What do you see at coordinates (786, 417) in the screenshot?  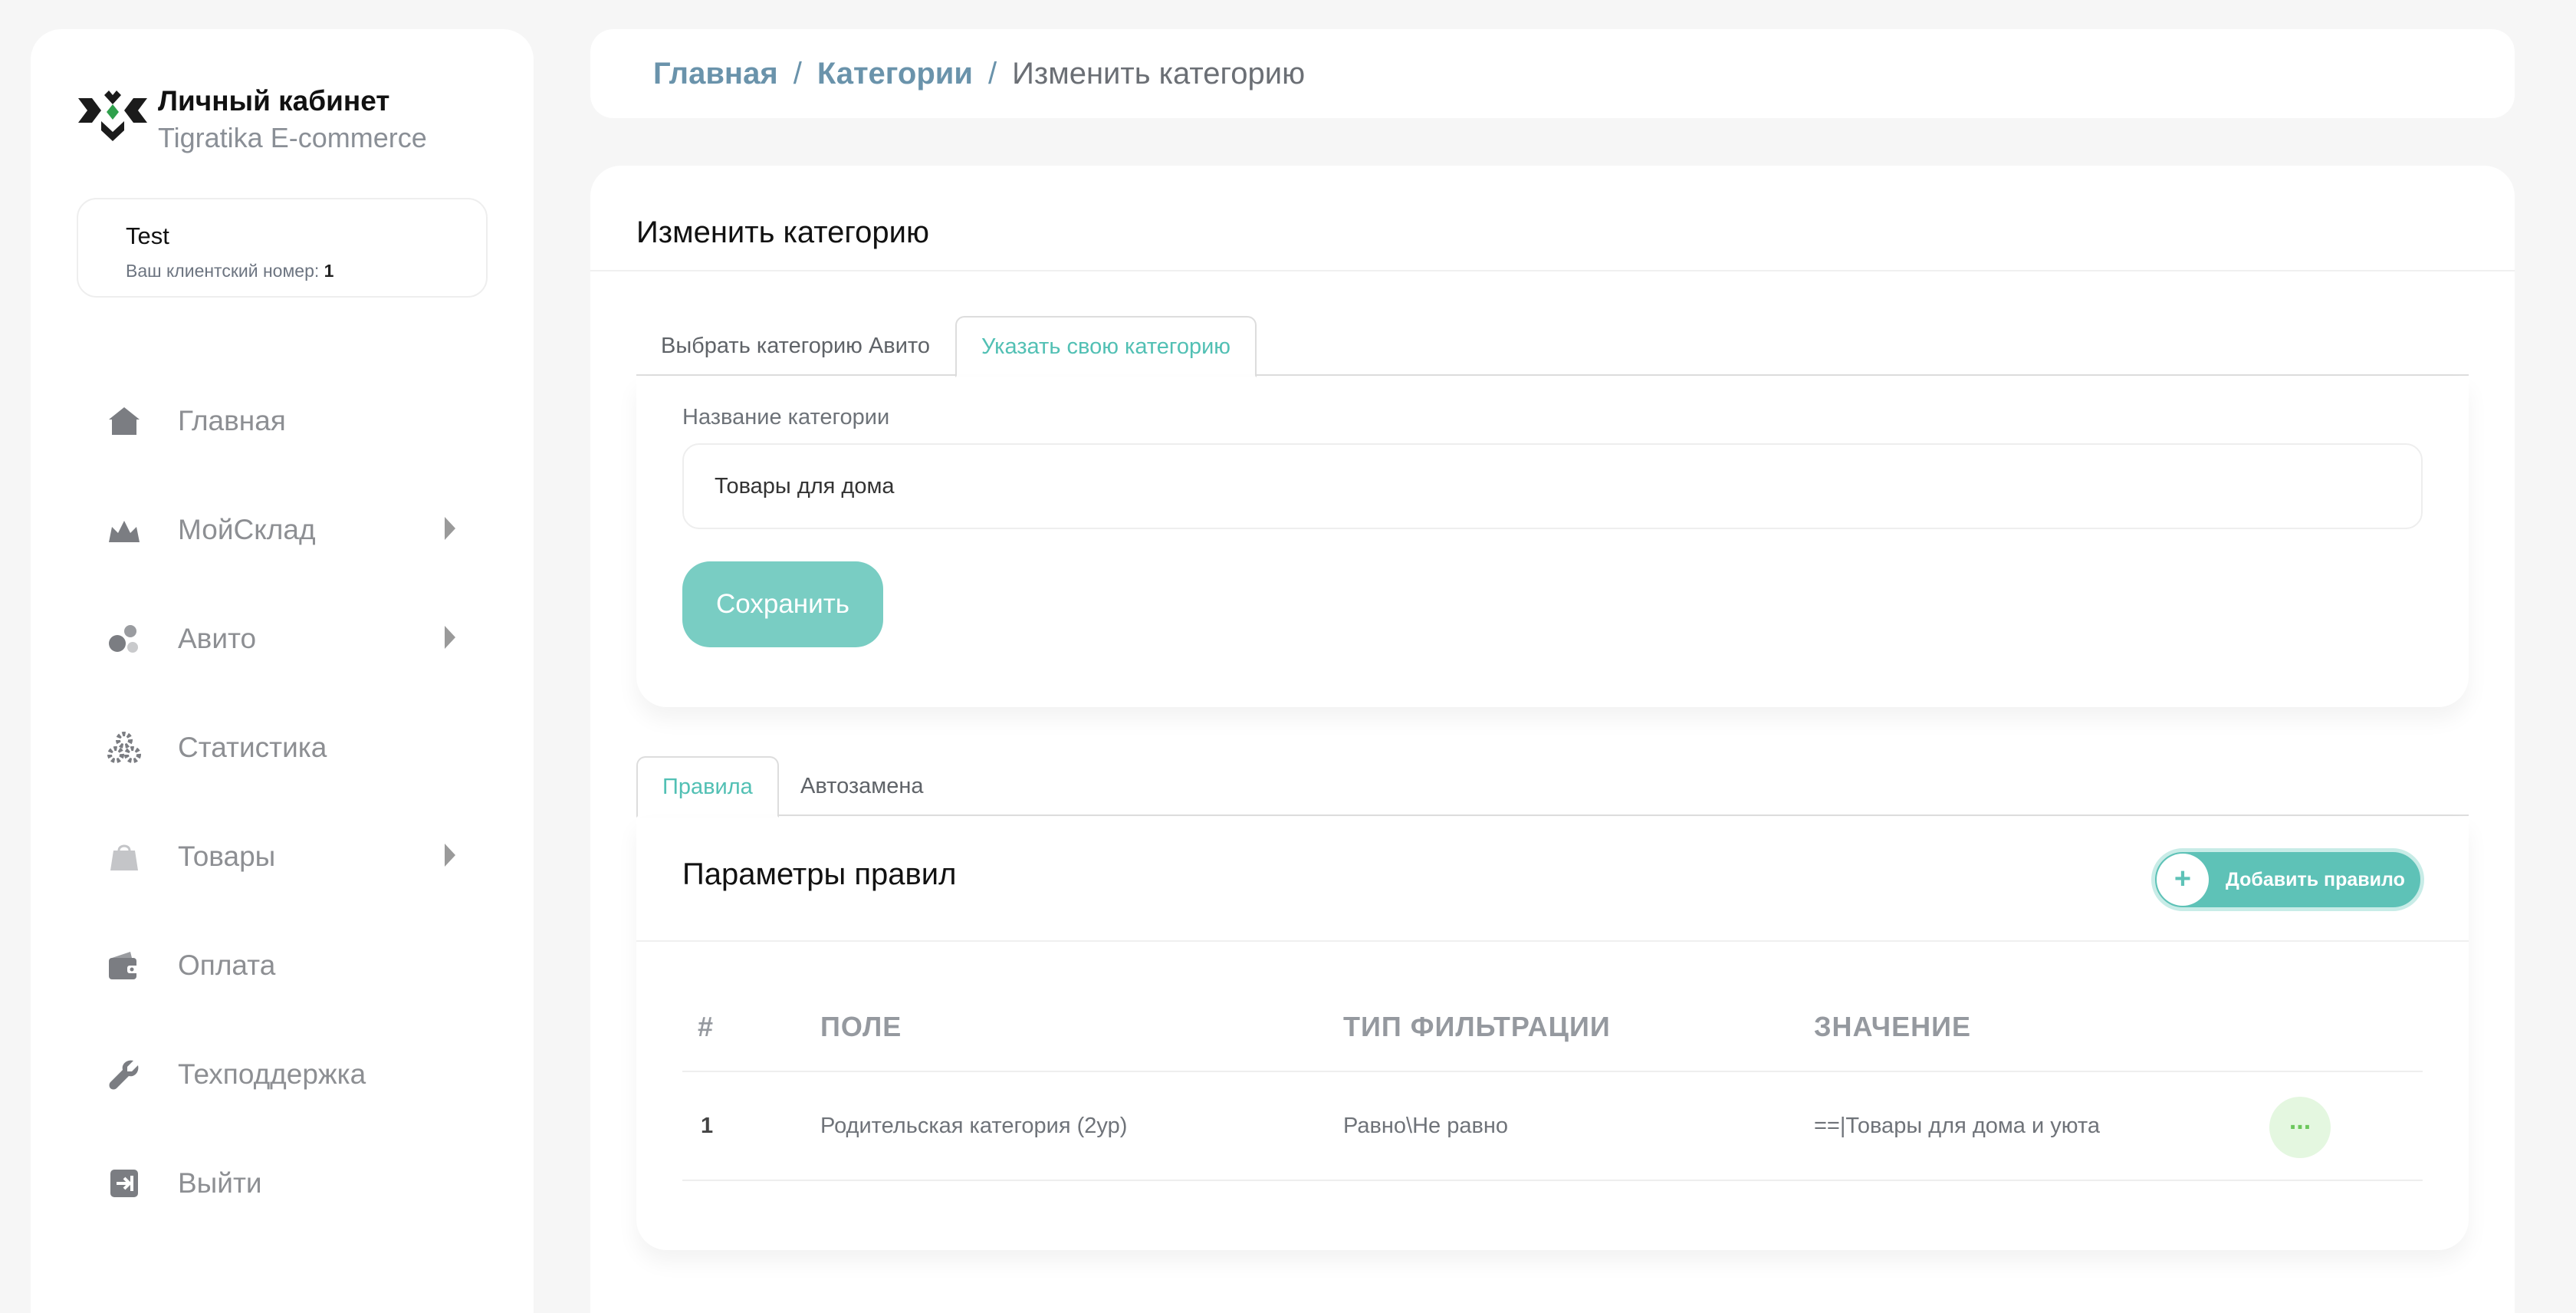 I see `category-name-label: Название категории` at bounding box center [786, 417].